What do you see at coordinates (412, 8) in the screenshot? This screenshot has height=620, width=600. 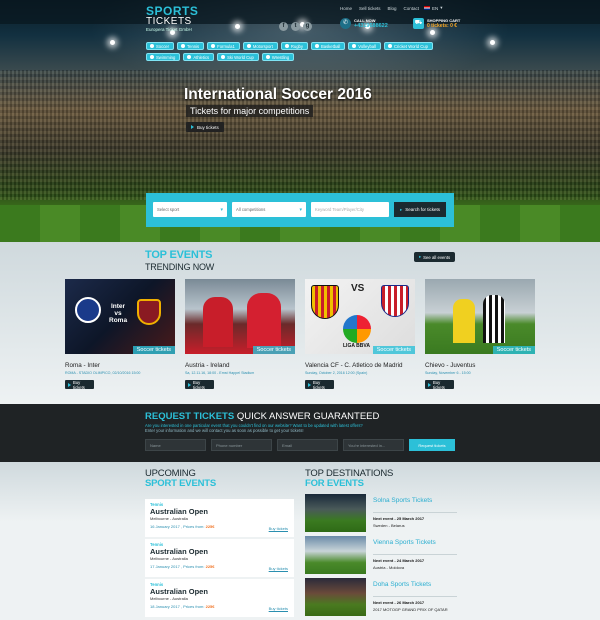 I see `nav-contact: Contact` at bounding box center [412, 8].